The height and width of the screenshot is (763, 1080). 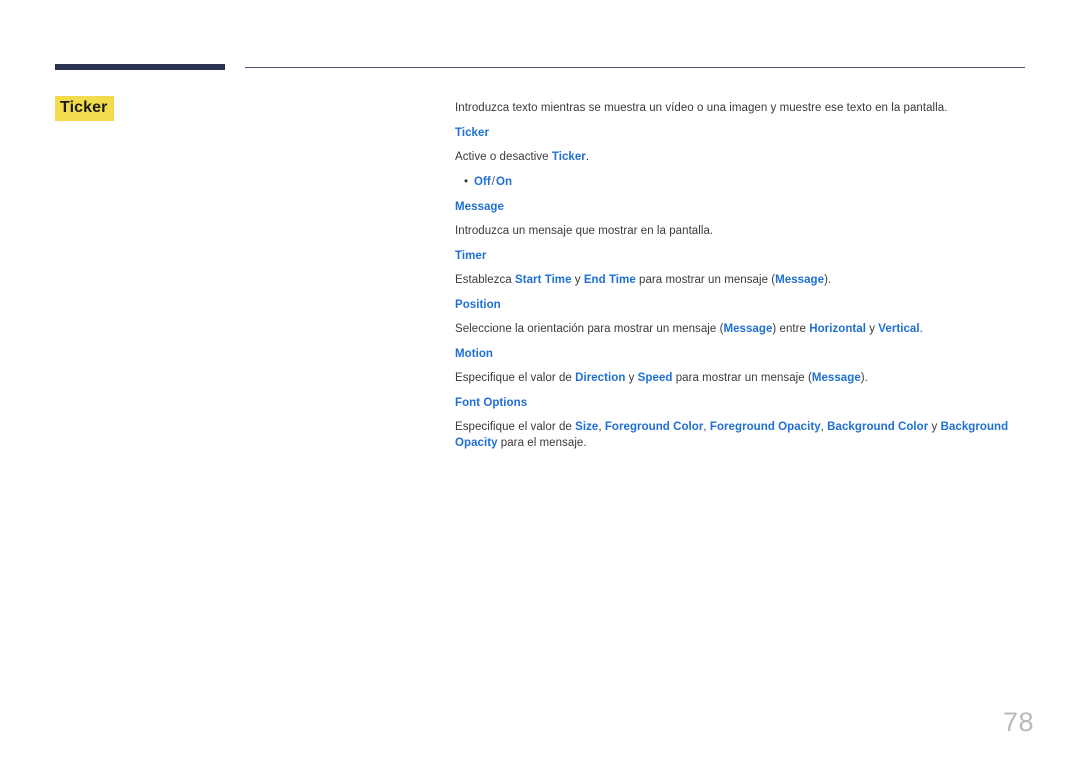 I want to click on motion-text-4: )., so click(x=864, y=378).